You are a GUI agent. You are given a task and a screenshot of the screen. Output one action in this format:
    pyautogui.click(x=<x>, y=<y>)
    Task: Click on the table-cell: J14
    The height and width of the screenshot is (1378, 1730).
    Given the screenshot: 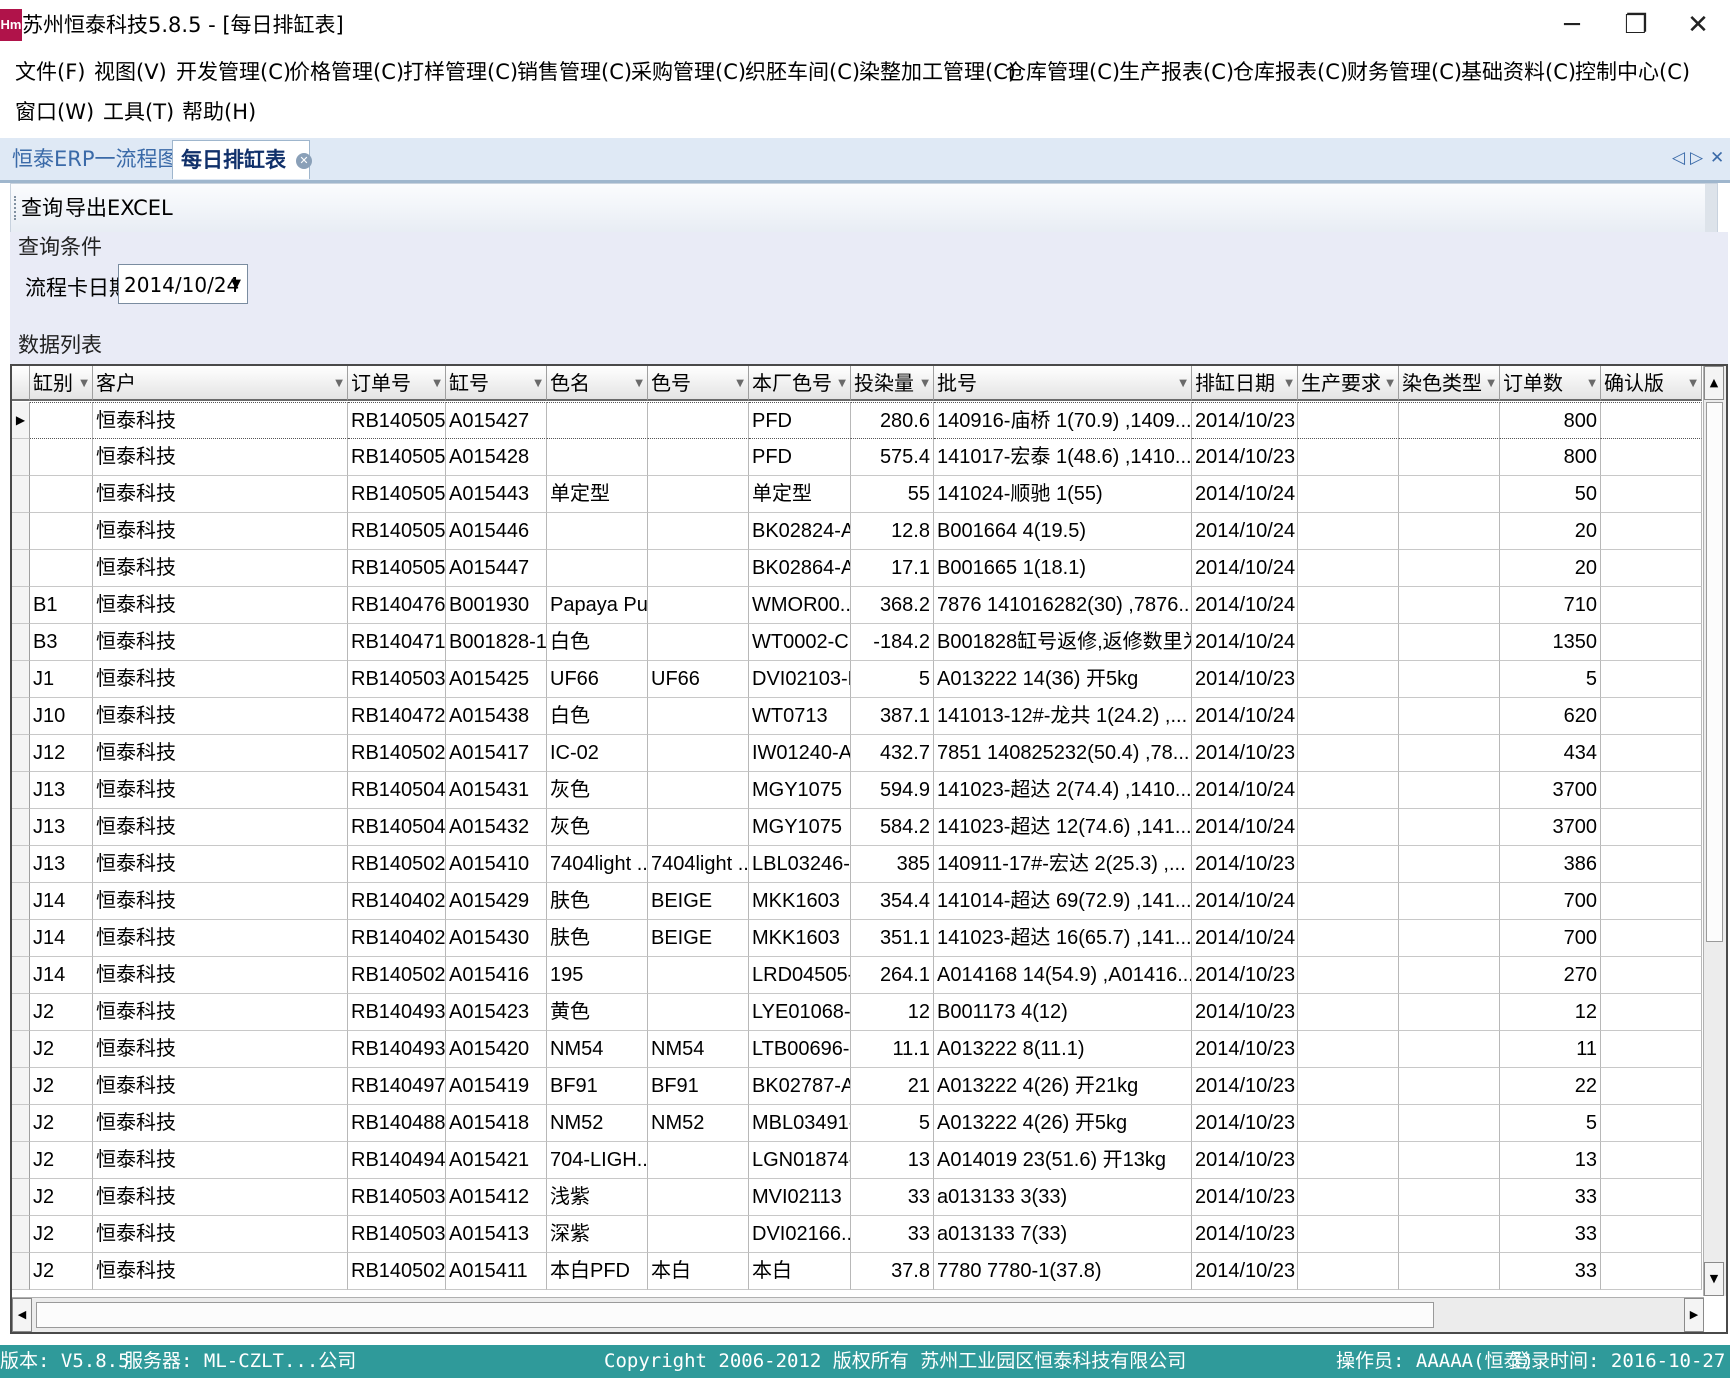 What is the action you would take?
    pyautogui.click(x=61, y=975)
    